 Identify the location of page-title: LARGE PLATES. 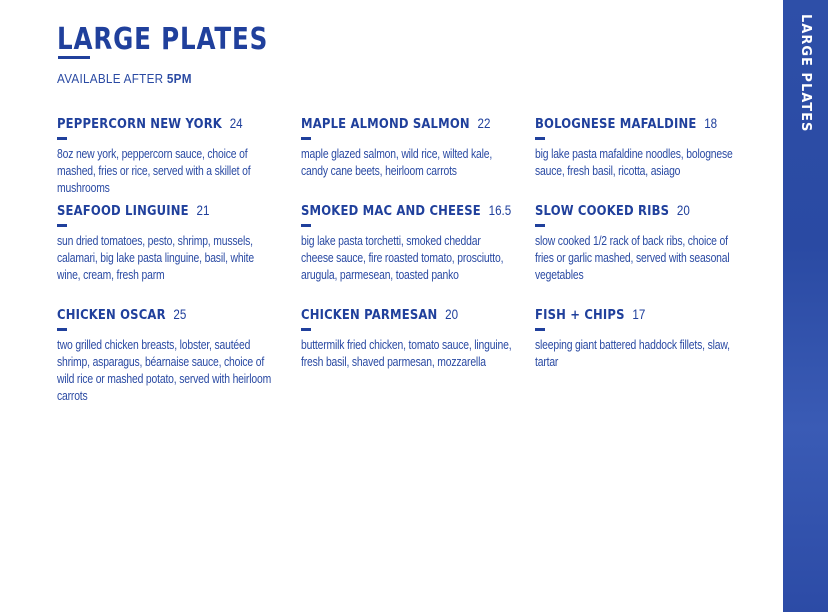
(163, 39).